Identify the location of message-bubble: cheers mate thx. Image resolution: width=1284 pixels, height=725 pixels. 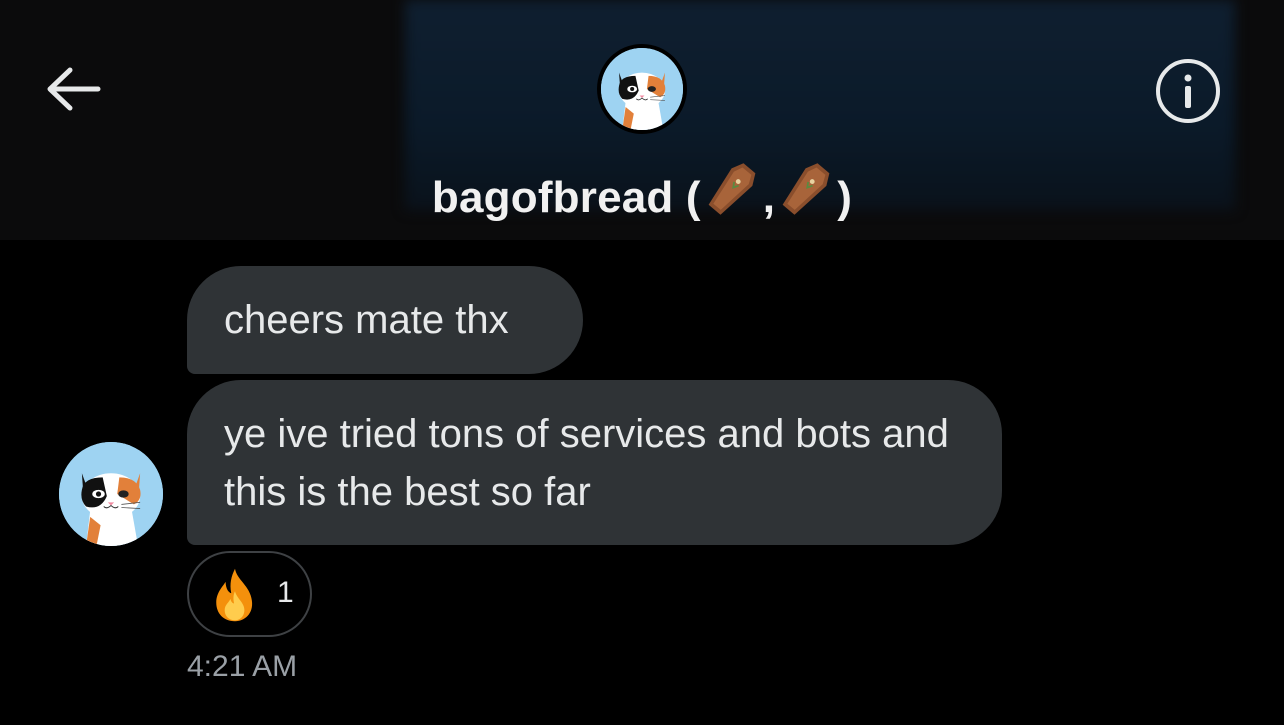
(385, 320).